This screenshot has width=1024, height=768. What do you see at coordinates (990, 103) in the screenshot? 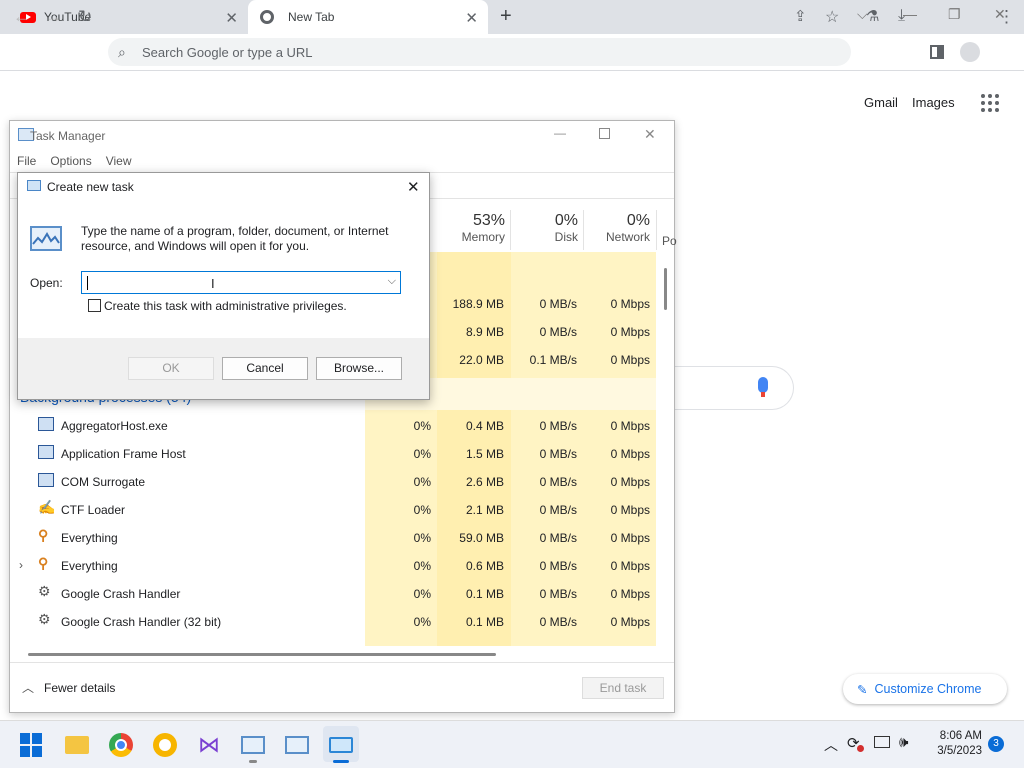
I see `google-apps-icon` at bounding box center [990, 103].